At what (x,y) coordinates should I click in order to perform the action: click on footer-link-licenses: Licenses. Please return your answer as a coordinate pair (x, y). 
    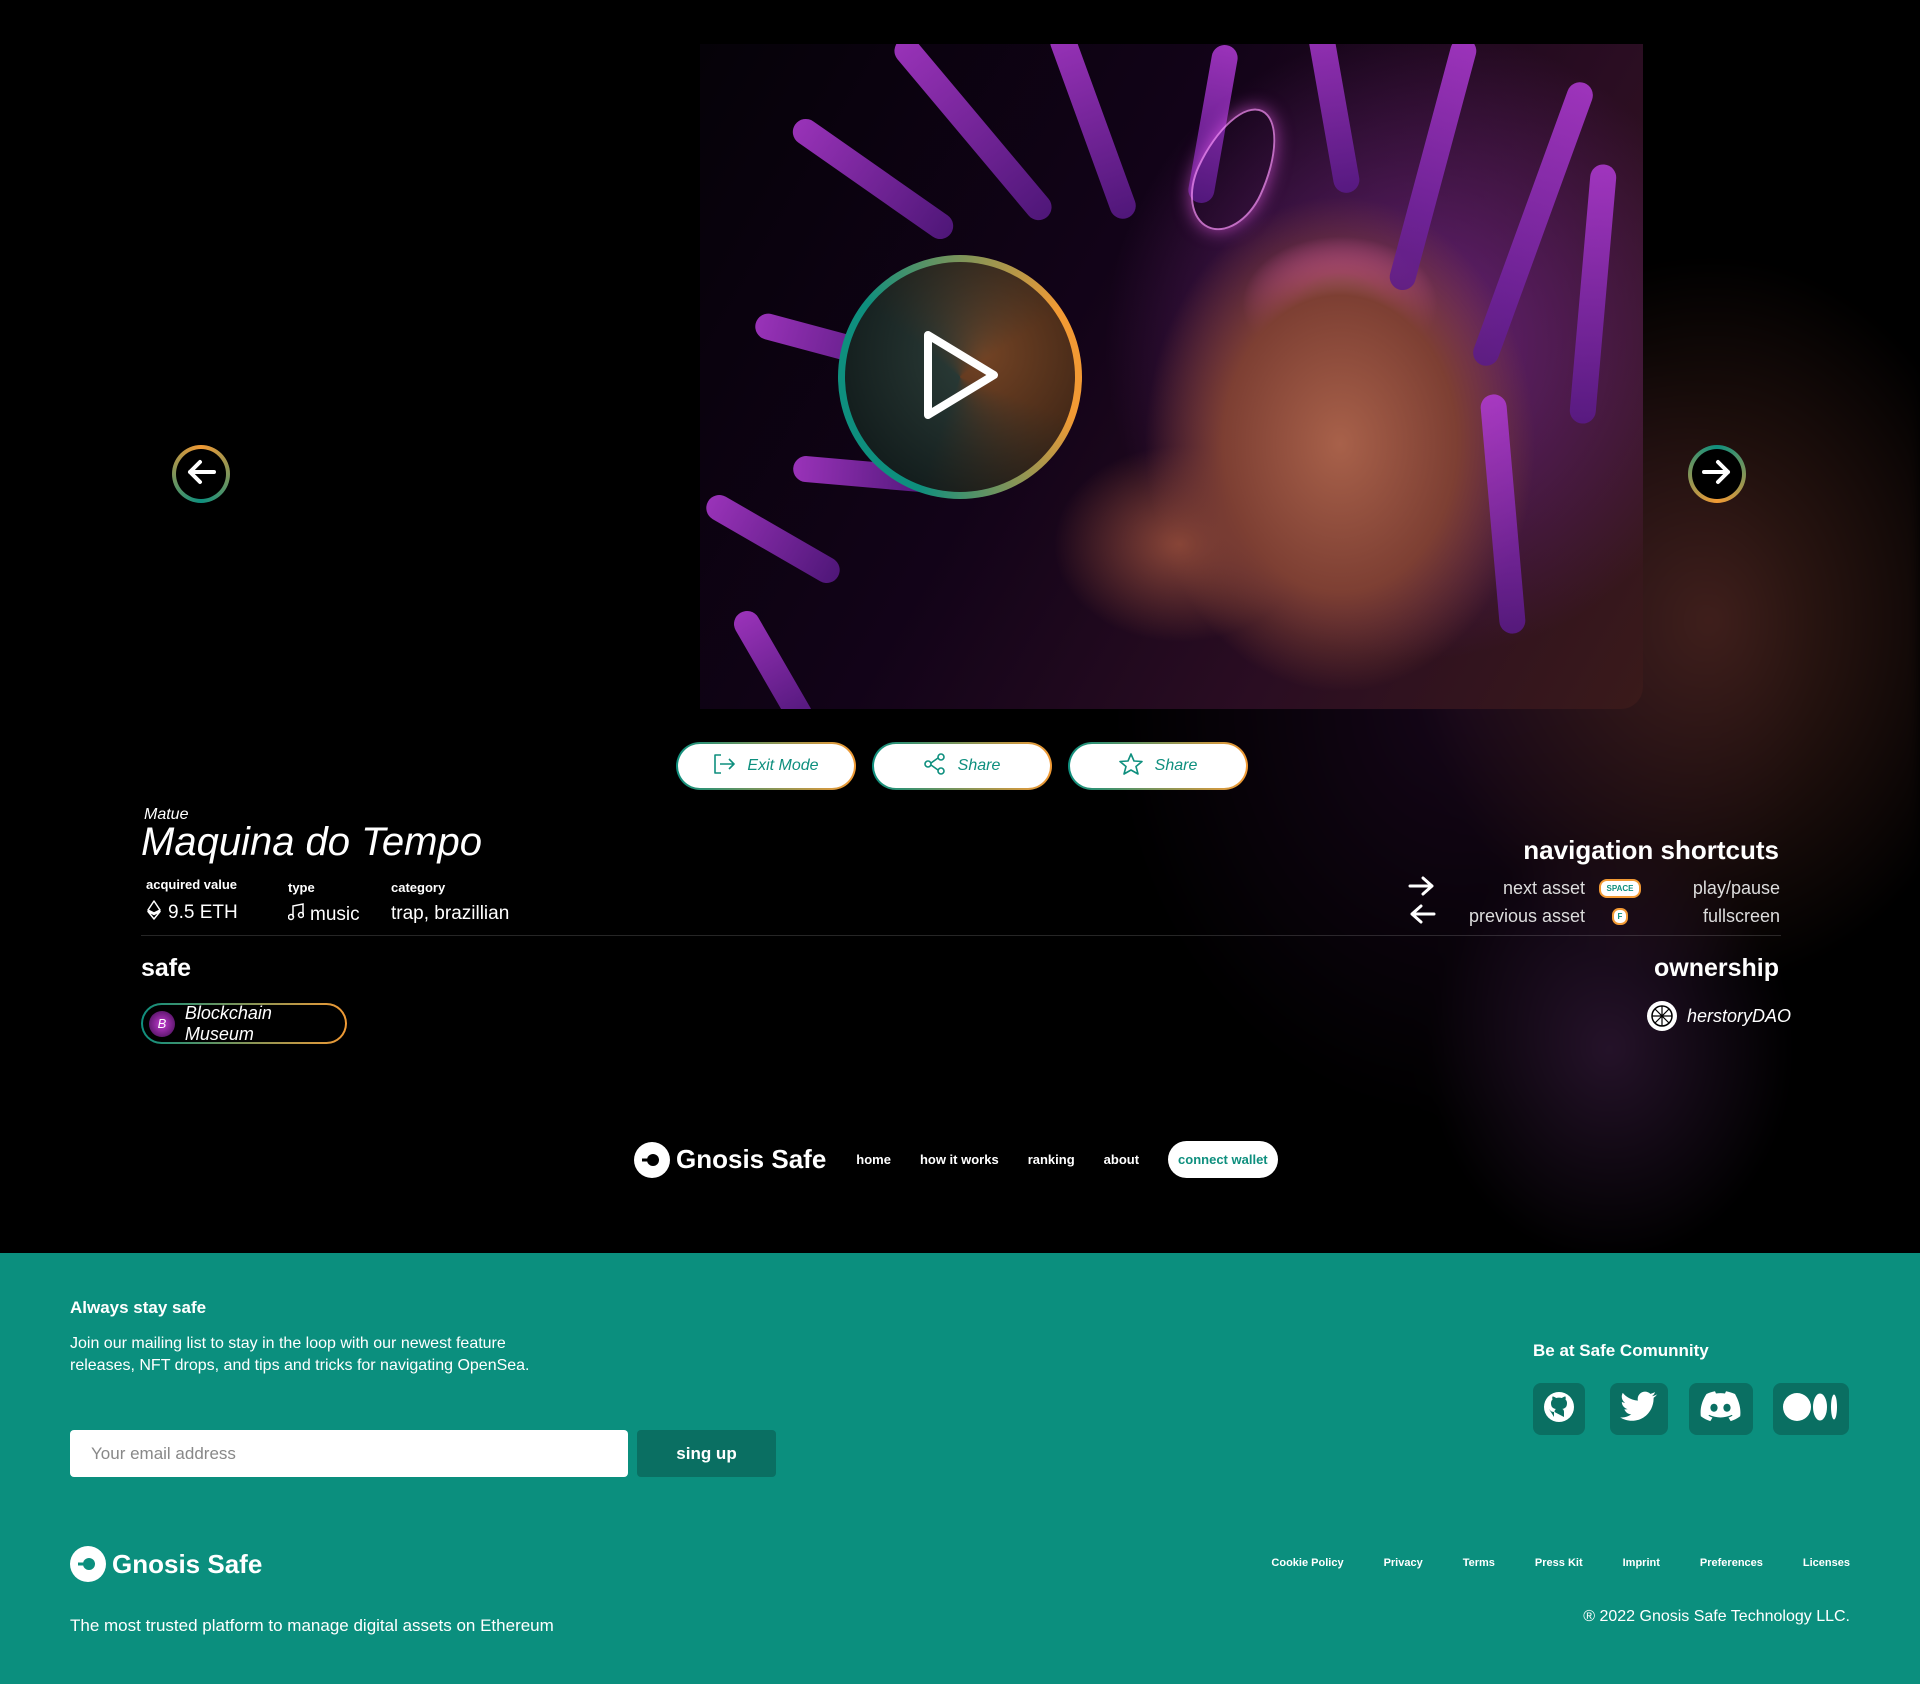
    Looking at the image, I should click on (1826, 1563).